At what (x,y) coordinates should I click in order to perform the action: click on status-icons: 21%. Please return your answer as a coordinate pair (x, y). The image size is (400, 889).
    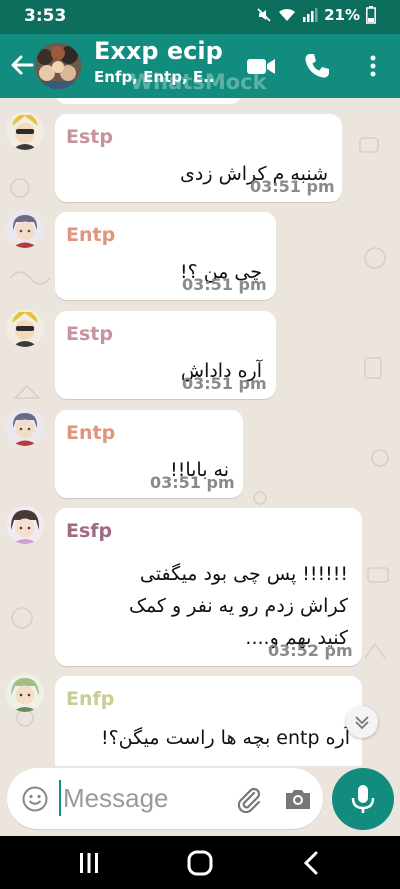
    Looking at the image, I should click on (316, 15).